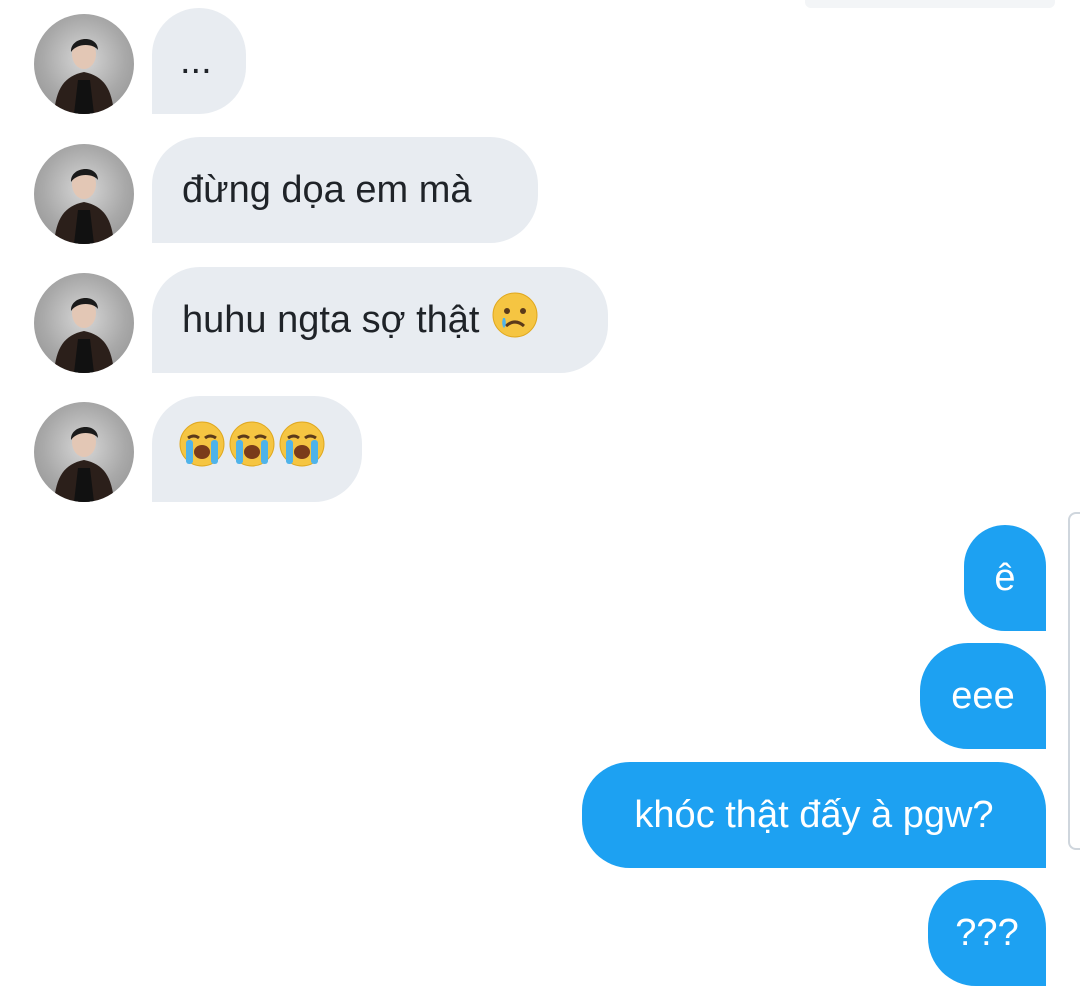  I want to click on outgoing-message-bubble: eee, so click(983, 696).